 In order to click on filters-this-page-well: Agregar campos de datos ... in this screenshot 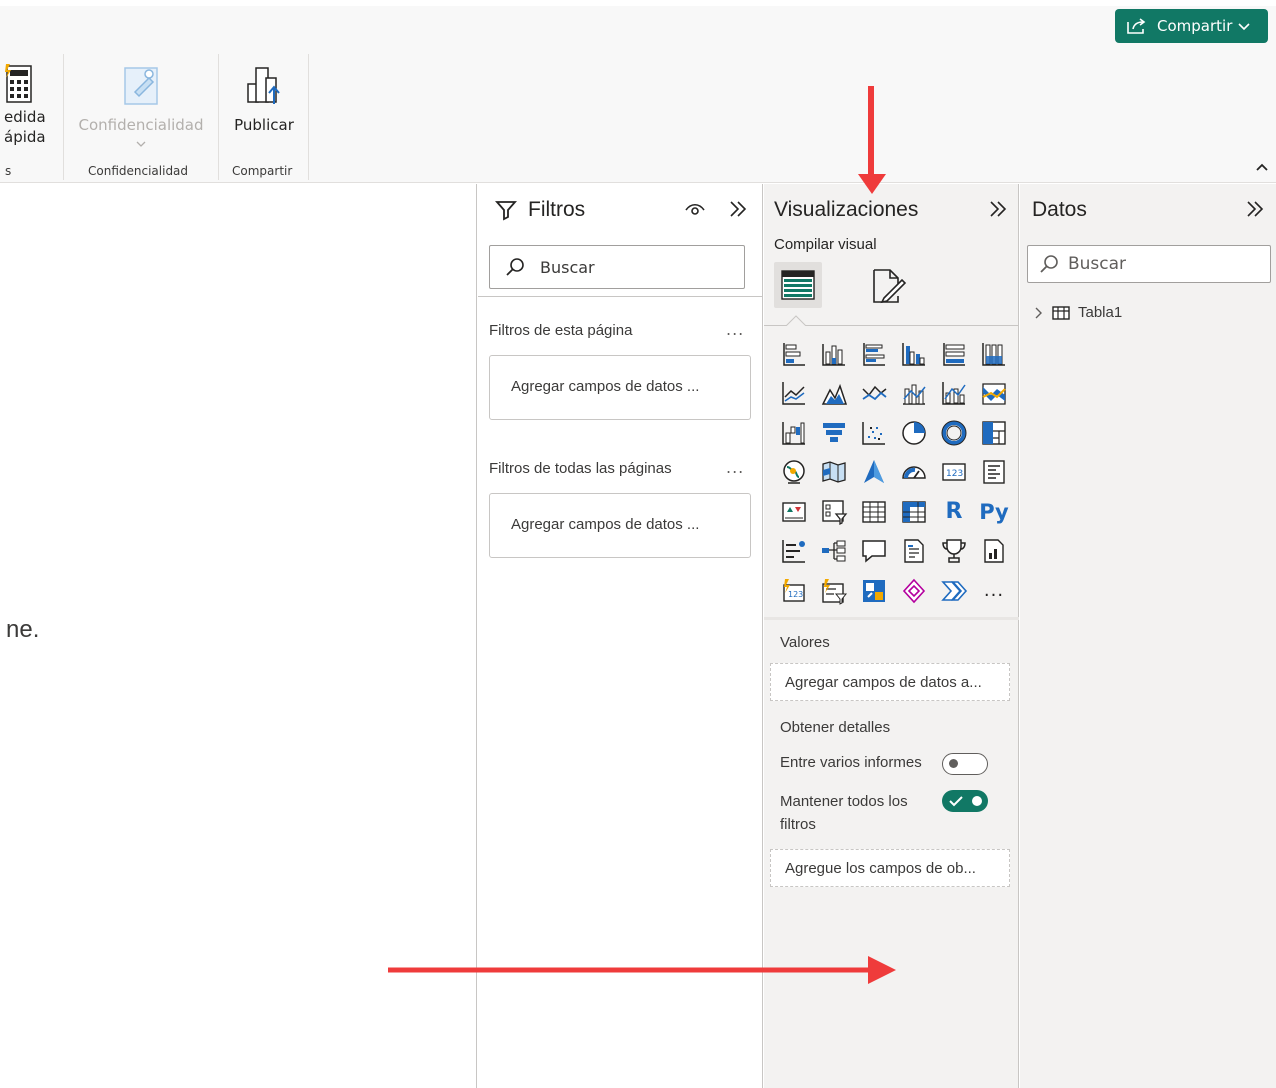, I will do `click(620, 387)`.